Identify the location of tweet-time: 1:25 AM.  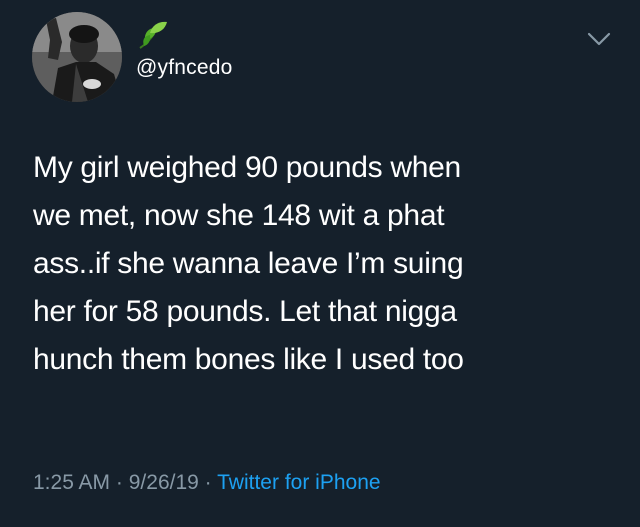
(71, 482).